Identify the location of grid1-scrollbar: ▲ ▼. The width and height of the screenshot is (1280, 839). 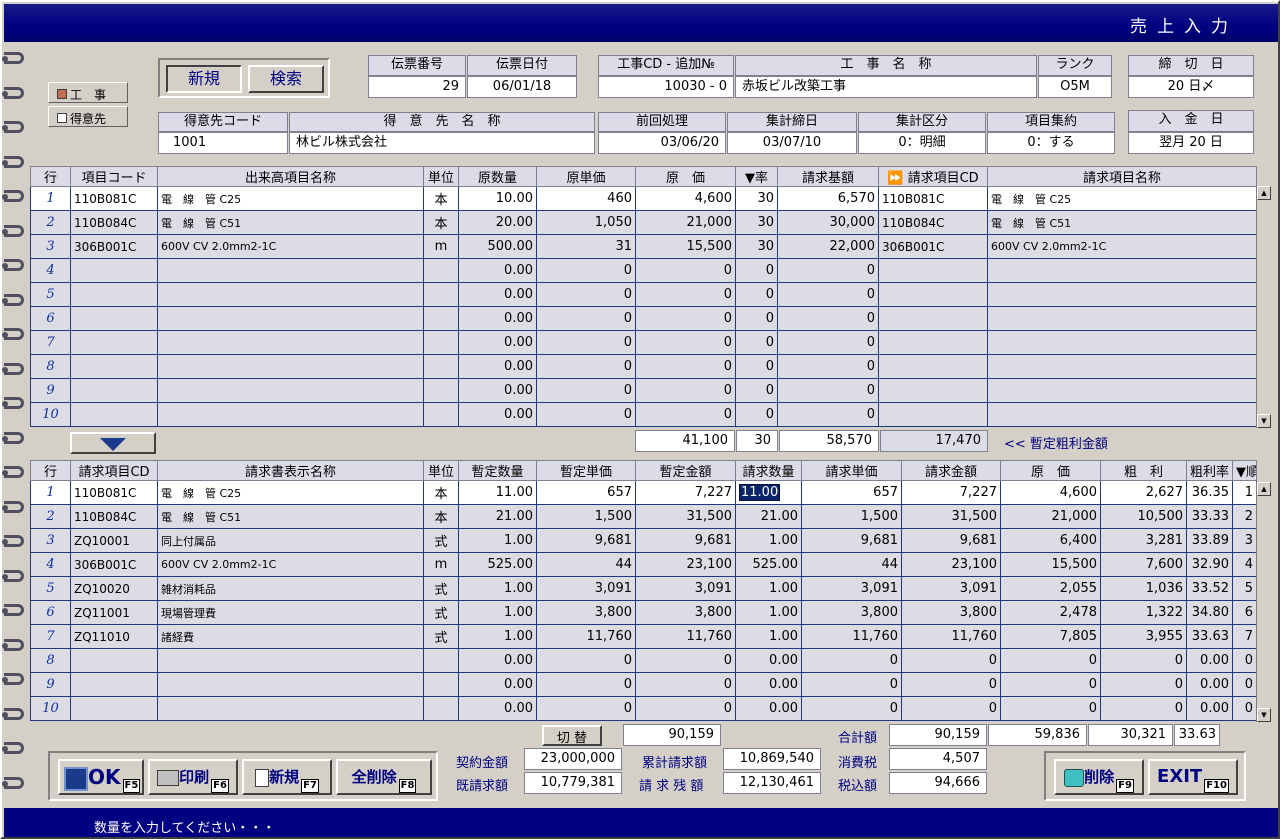
(1263, 307).